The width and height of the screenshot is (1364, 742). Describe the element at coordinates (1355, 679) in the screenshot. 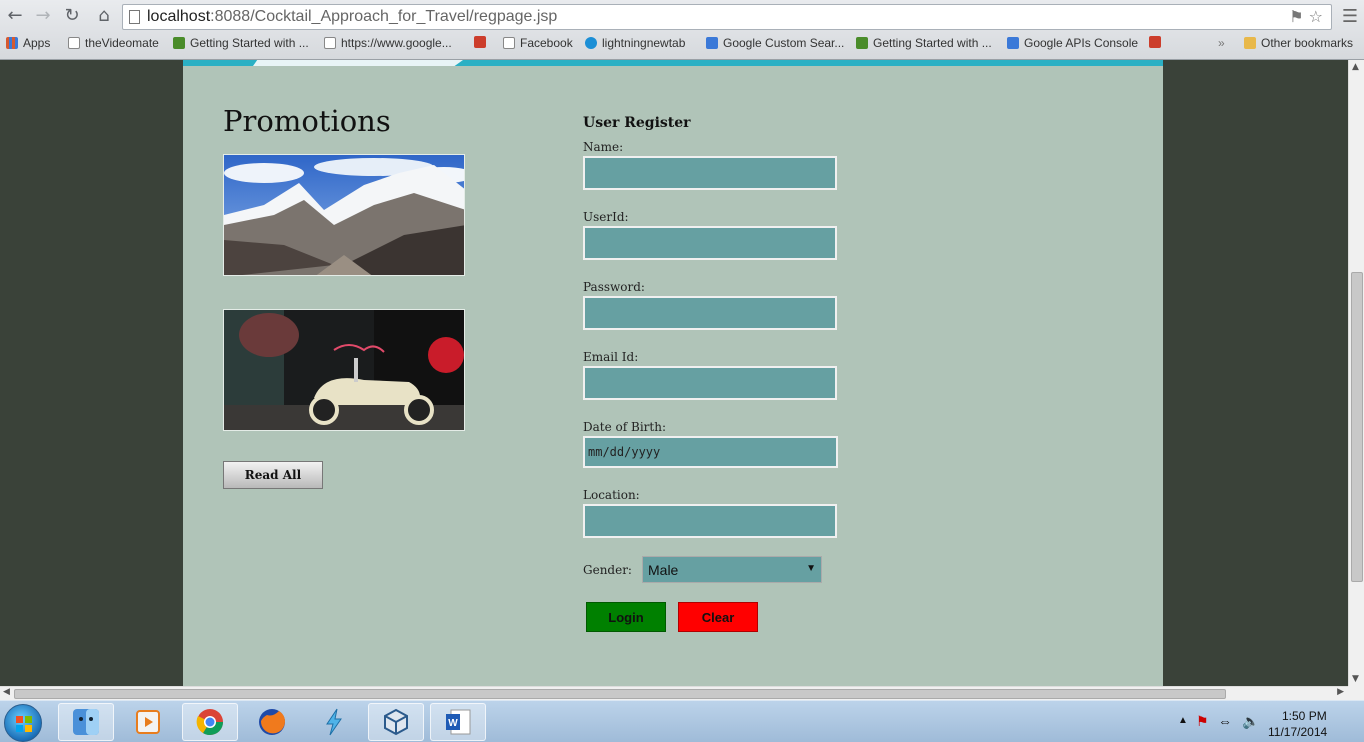

I see `scroll-down-icon: ▼` at that location.